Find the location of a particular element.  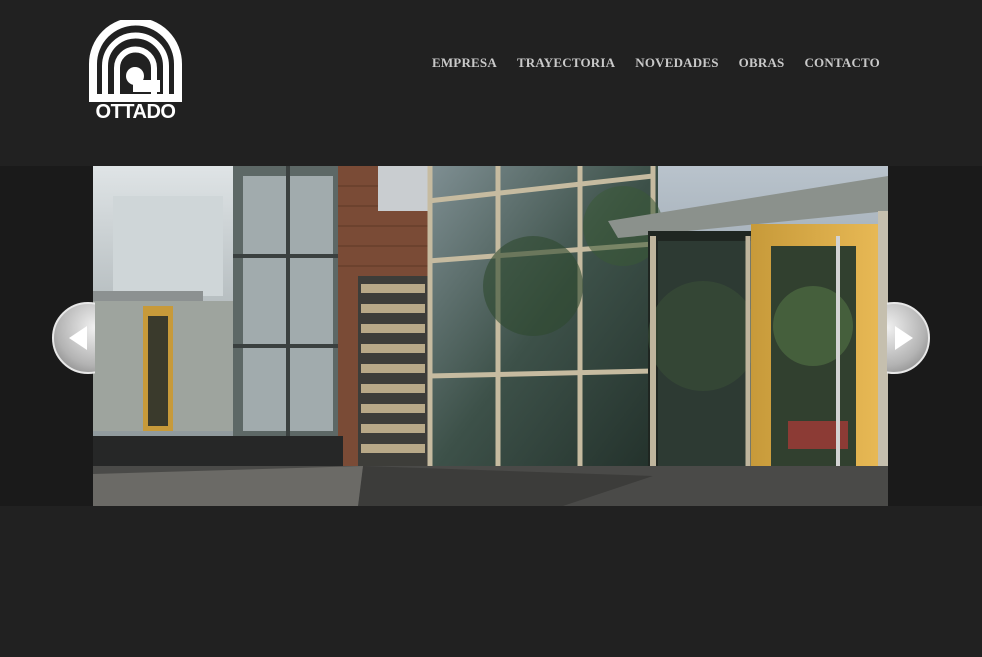

ottado-logo: OTTADO is located at coordinates (135, 72).